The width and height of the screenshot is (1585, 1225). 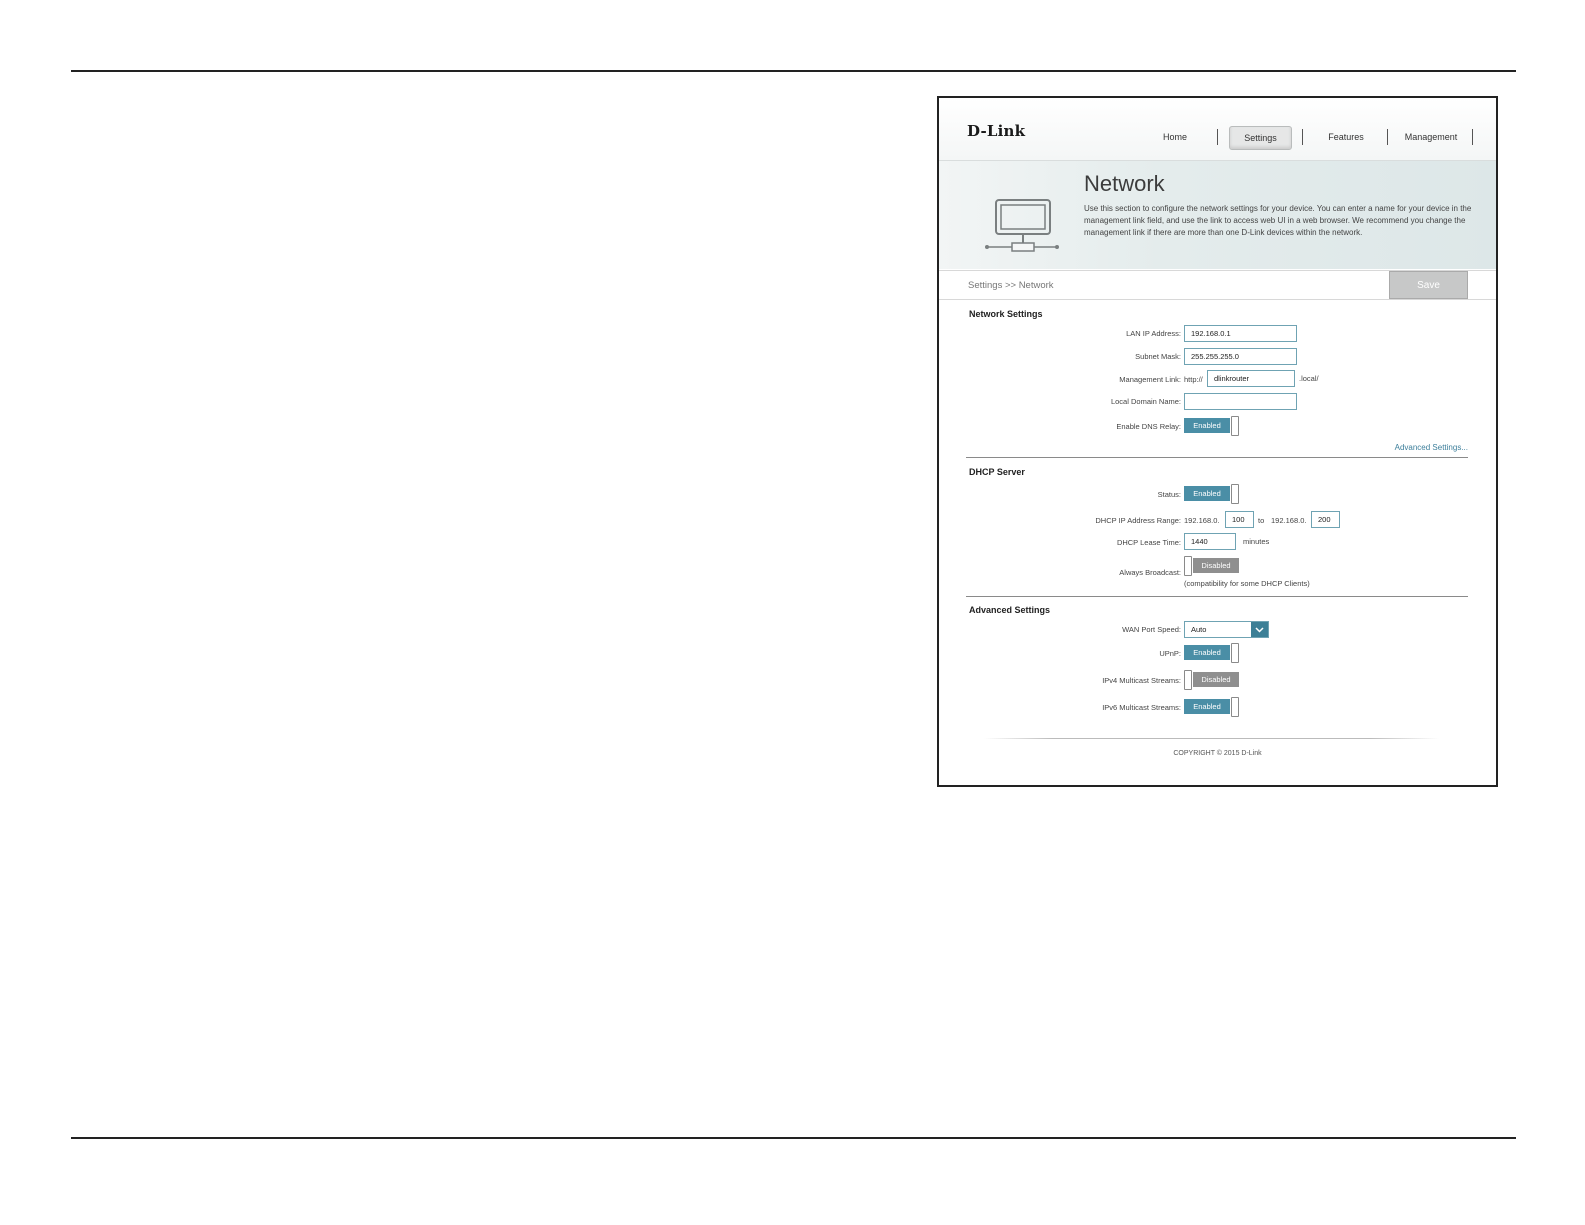 I want to click on upnp-state: Enabled, so click(x=1207, y=652).